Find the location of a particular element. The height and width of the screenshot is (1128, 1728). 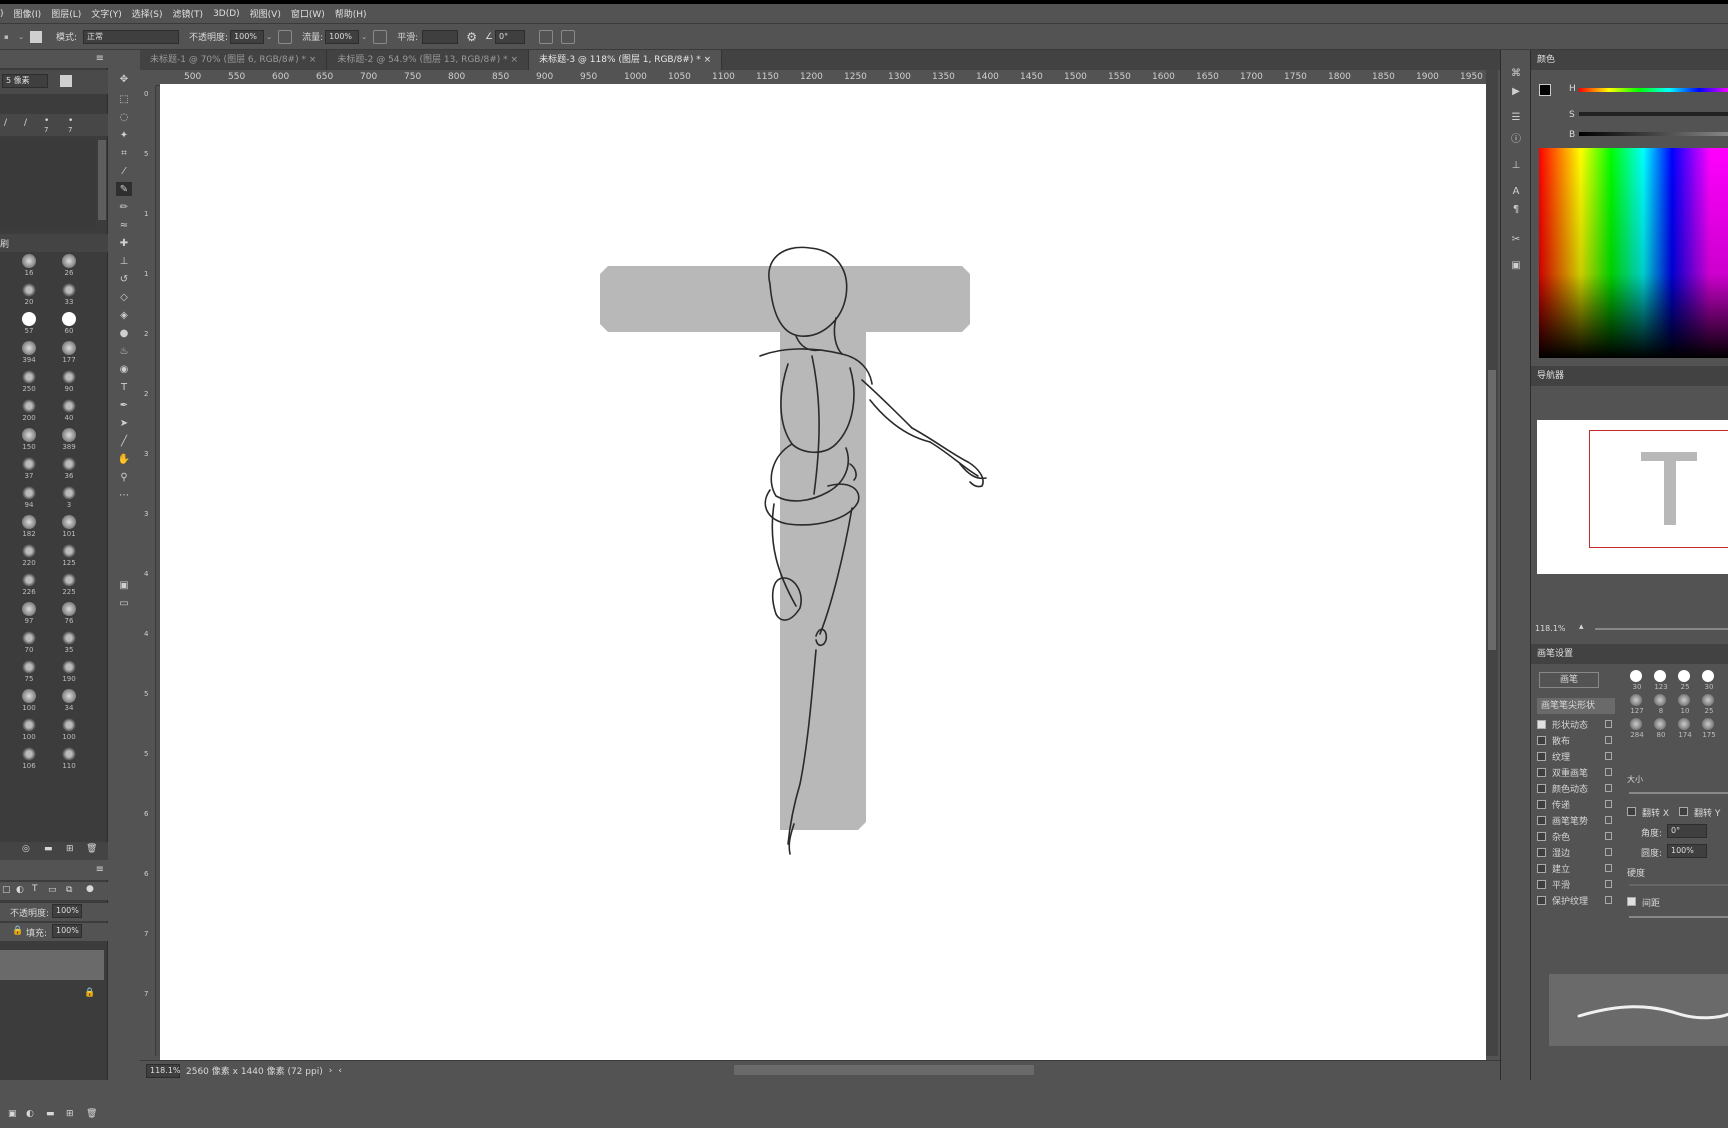

brush-preset: 37 is located at coordinates (29, 469).